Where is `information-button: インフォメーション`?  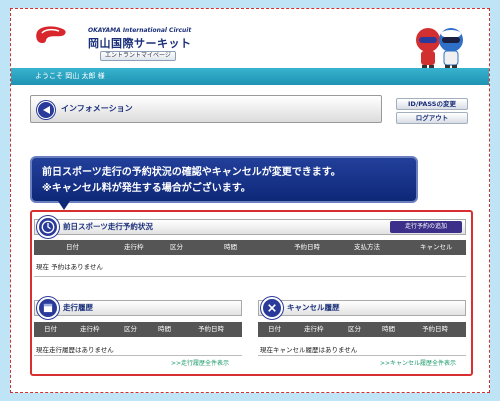
information-button: インフォメーション is located at coordinates (206, 109).